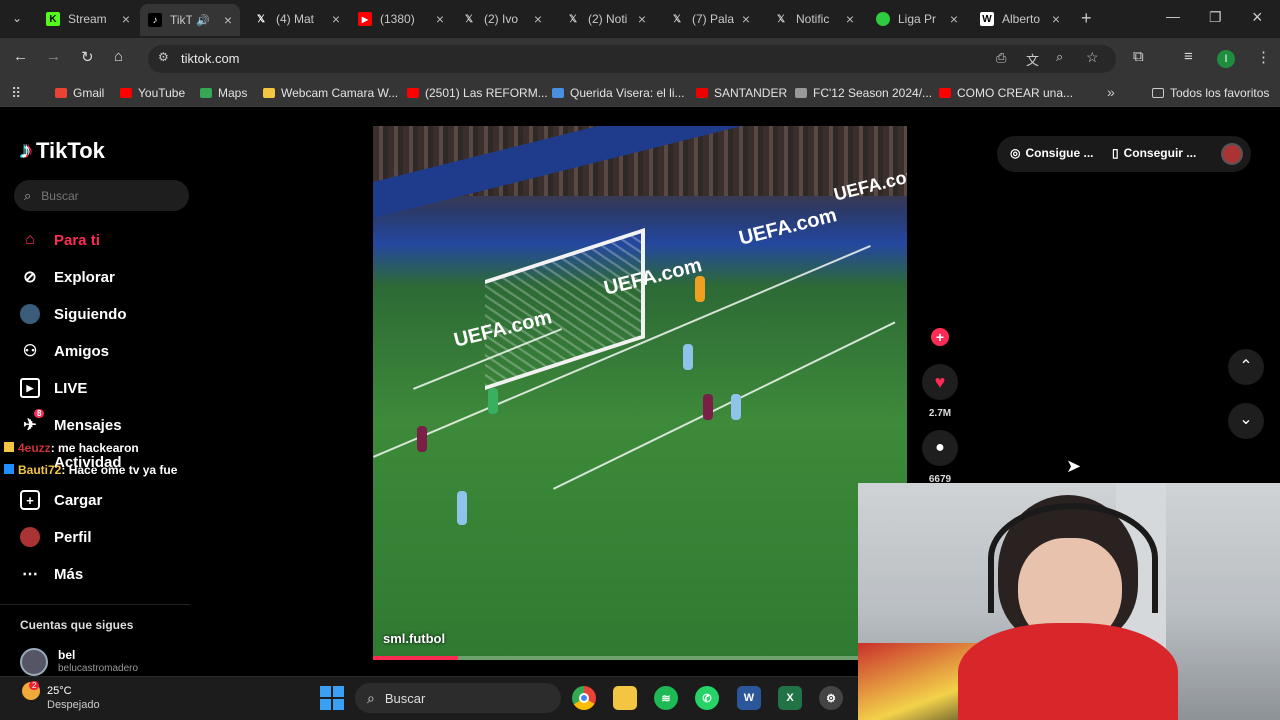 Image resolution: width=1280 pixels, height=720 pixels. What do you see at coordinates (152, 93) in the screenshot?
I see `bookmark-youtube: YouTube` at bounding box center [152, 93].